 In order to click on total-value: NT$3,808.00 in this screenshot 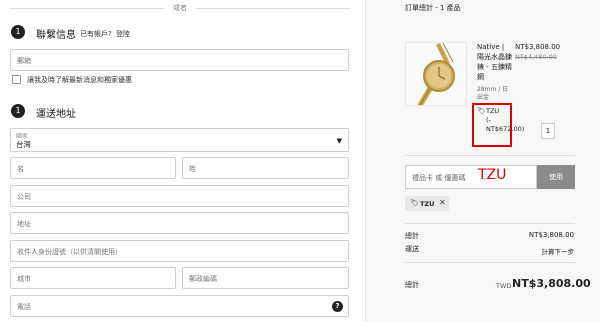, I will do `click(551, 283)`.